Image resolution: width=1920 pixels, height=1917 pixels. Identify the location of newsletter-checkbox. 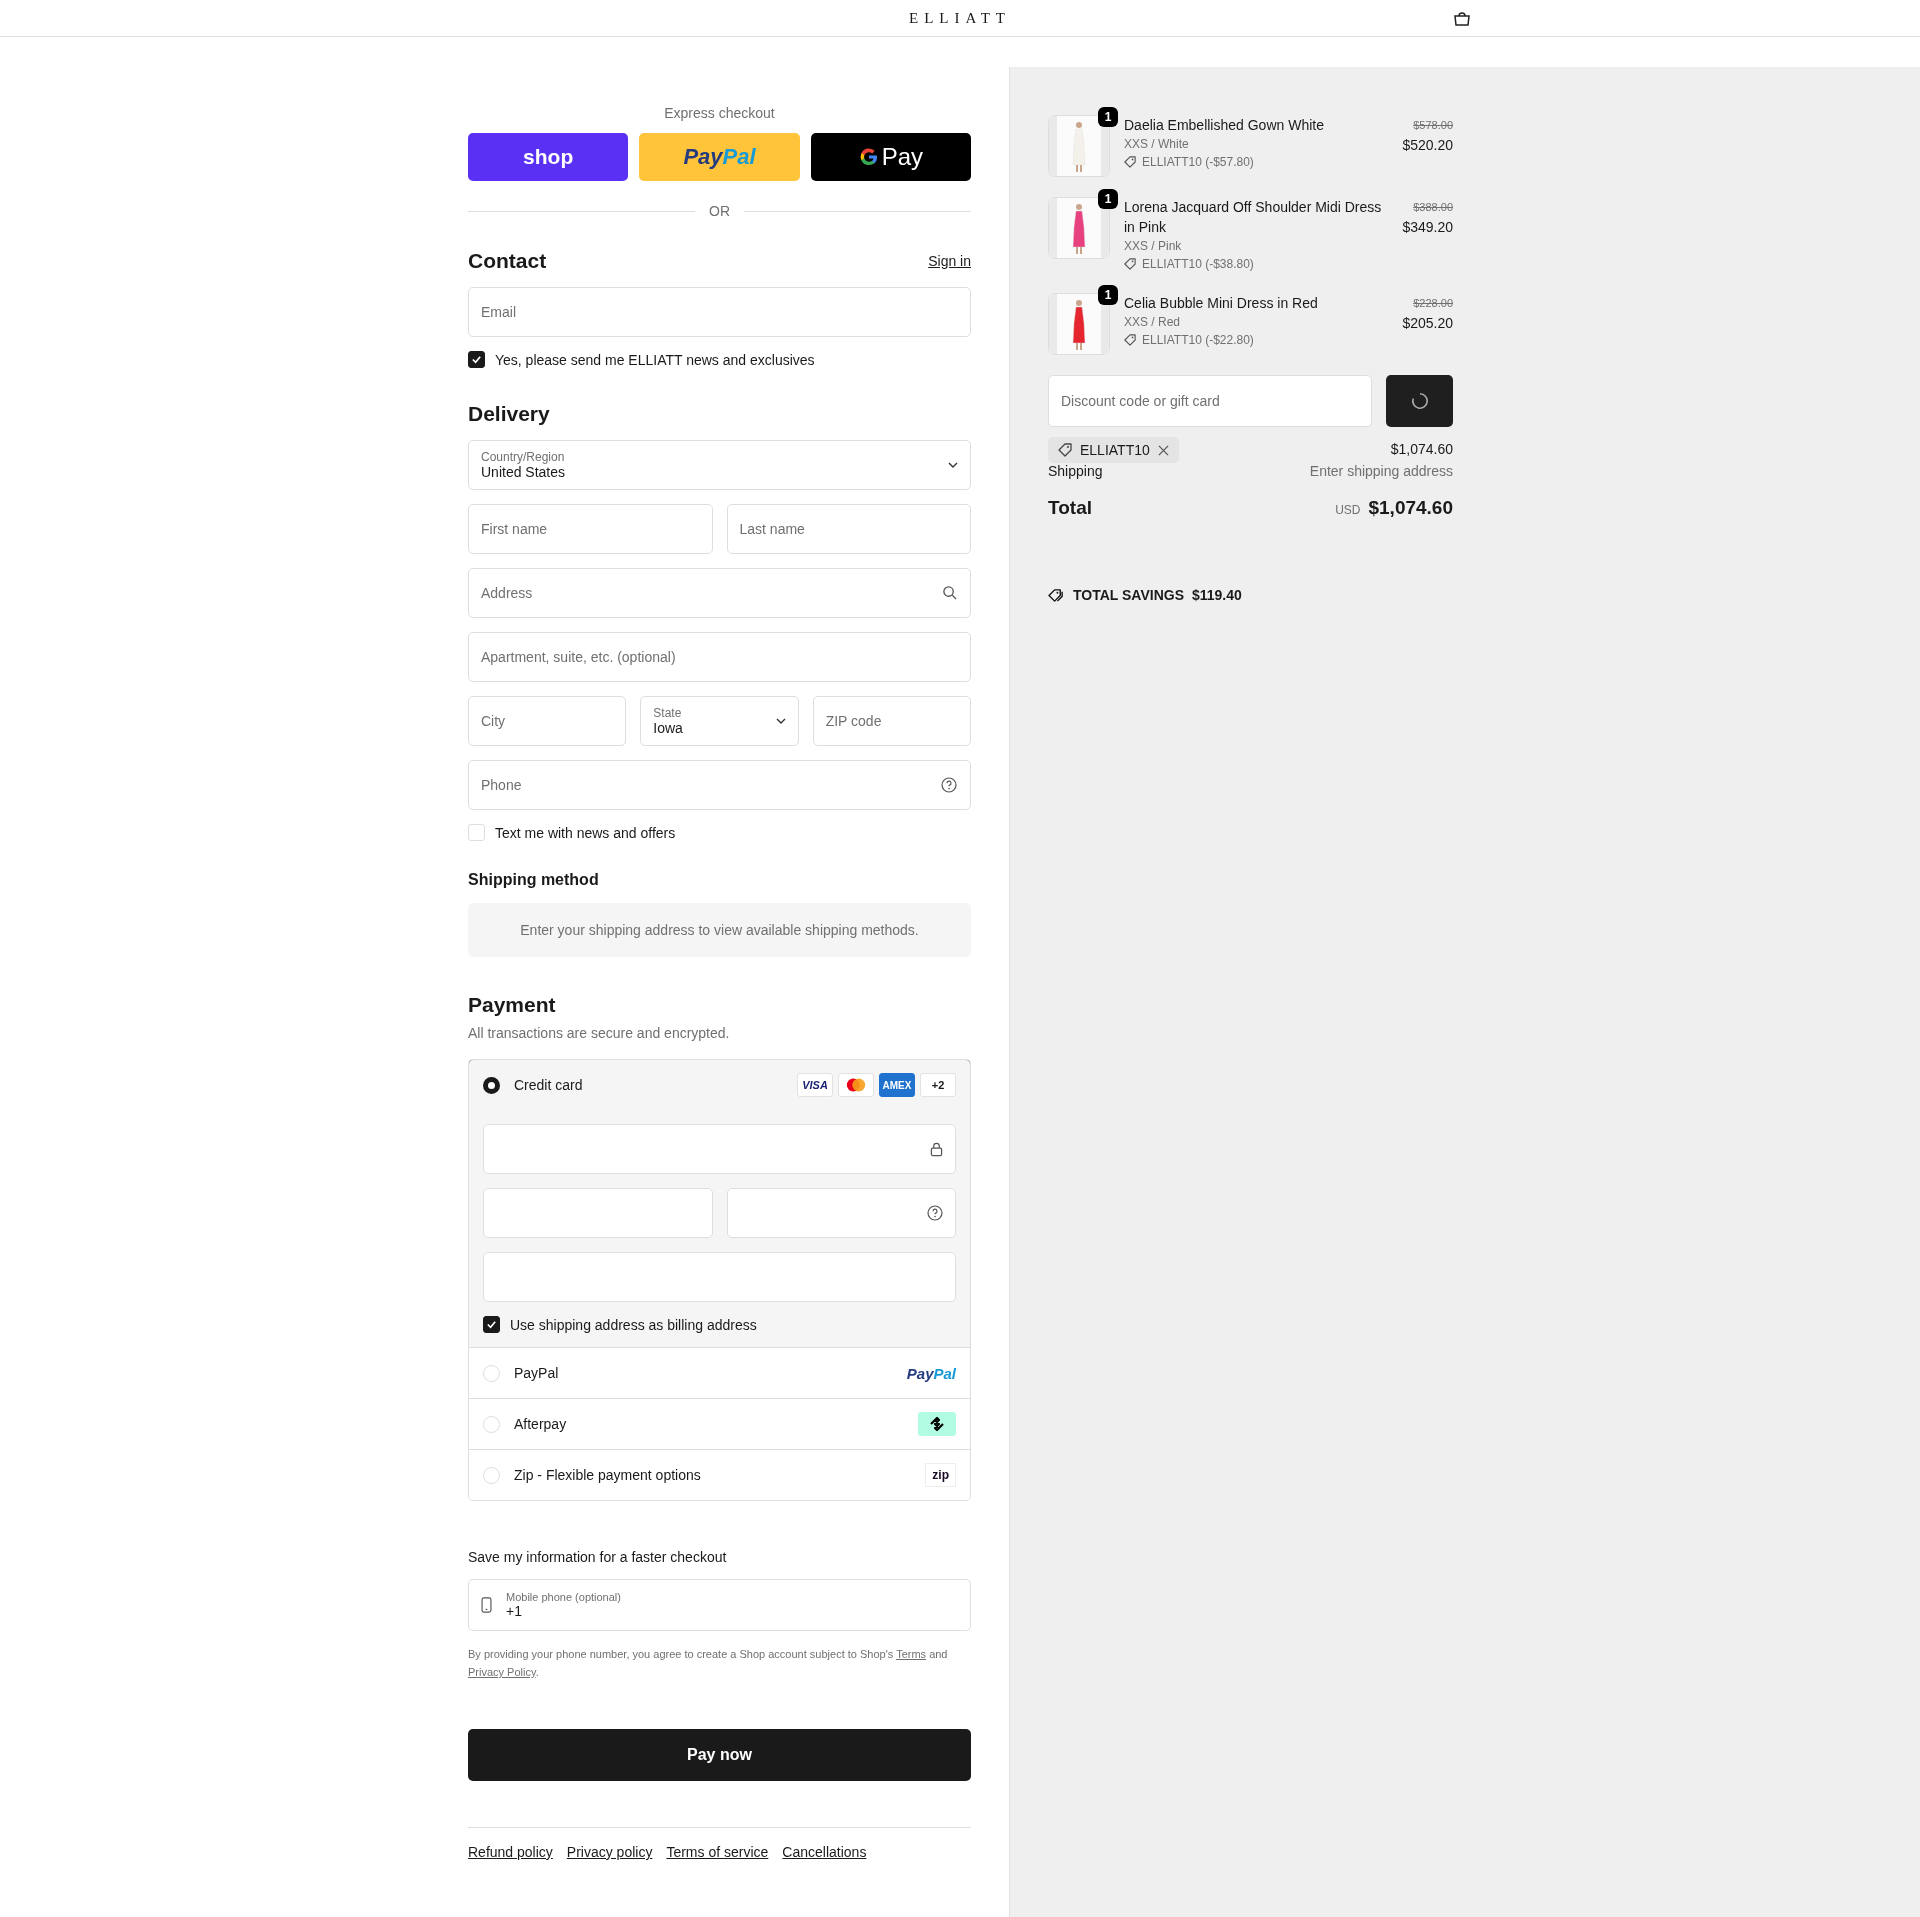
(476, 359).